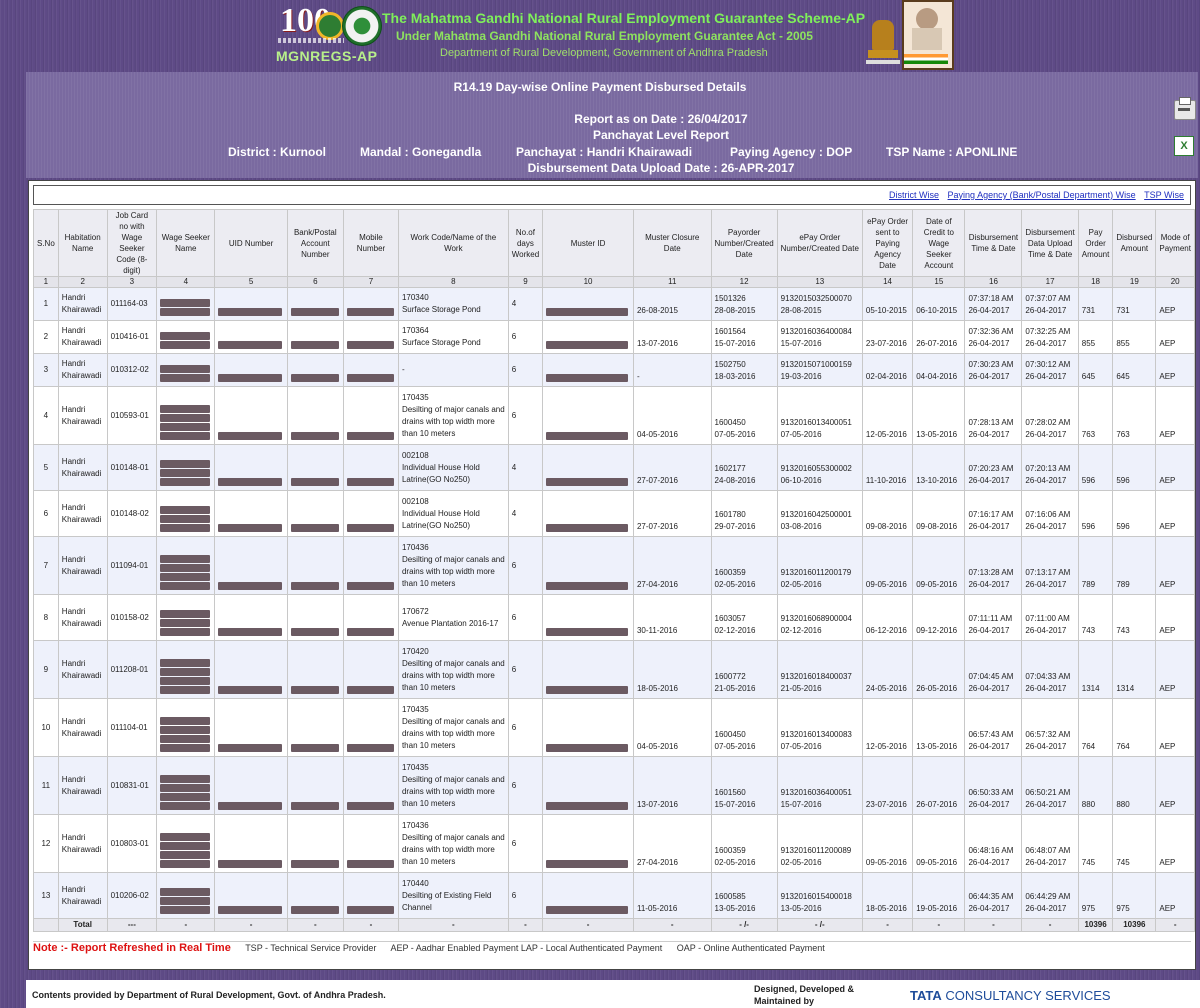  I want to click on work-code: 170435, so click(415, 709).